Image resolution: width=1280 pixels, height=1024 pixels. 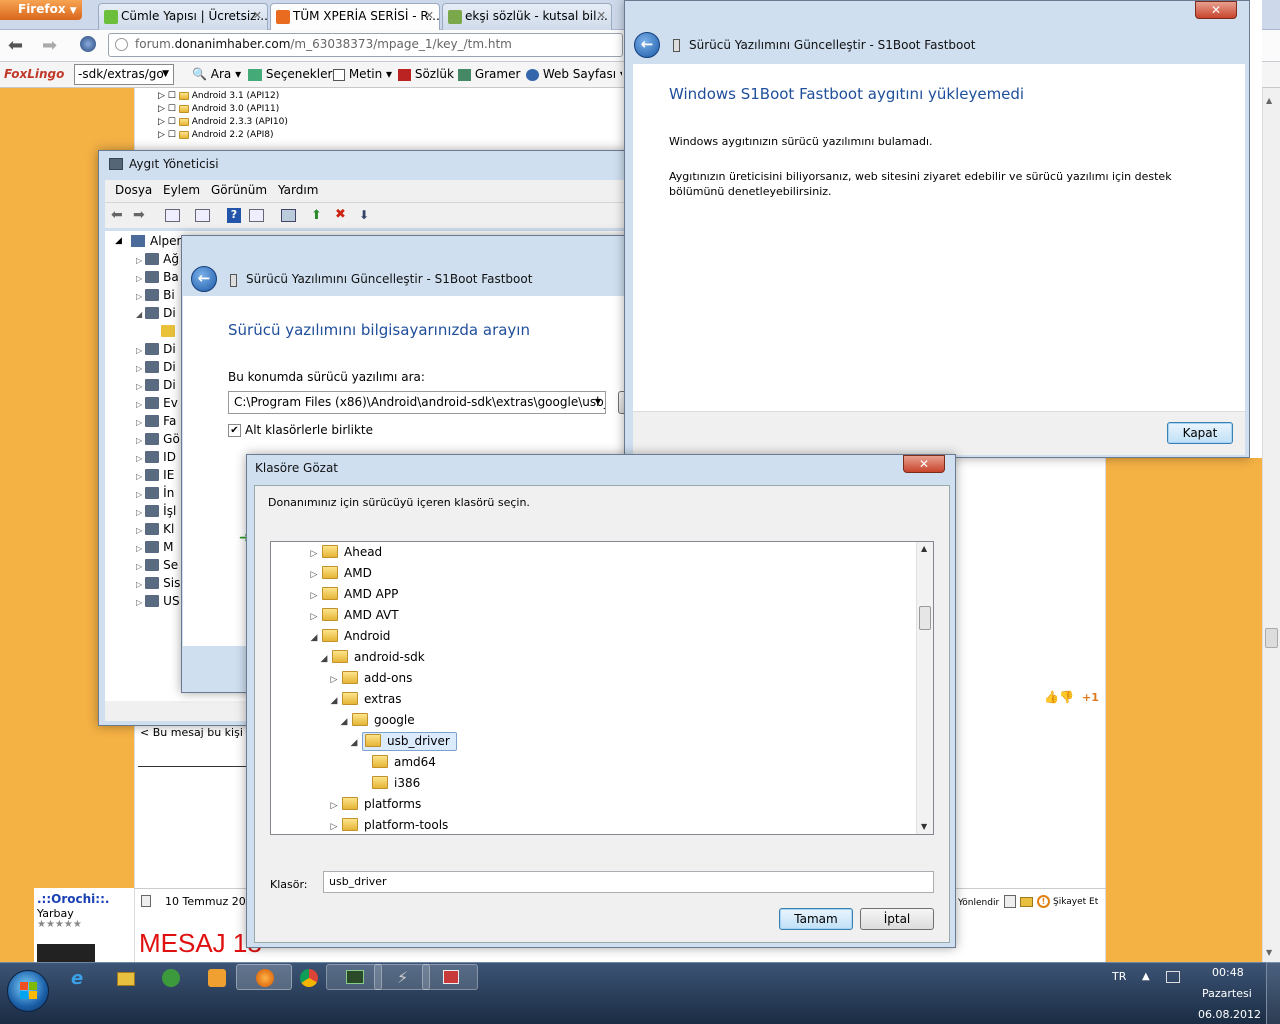 I want to click on site-identity-icon, so click(x=121, y=44).